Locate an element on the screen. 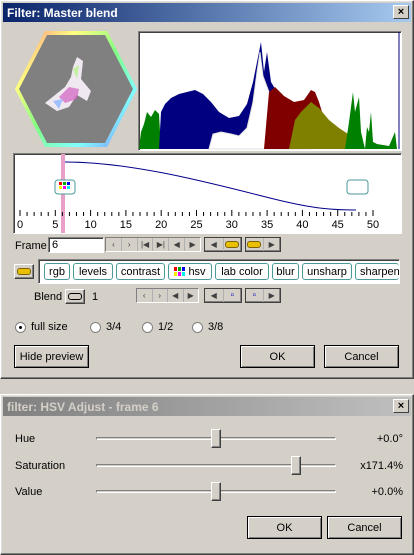 The width and height of the screenshot is (414, 555). hsv-ok-button: OK is located at coordinates (284, 527).